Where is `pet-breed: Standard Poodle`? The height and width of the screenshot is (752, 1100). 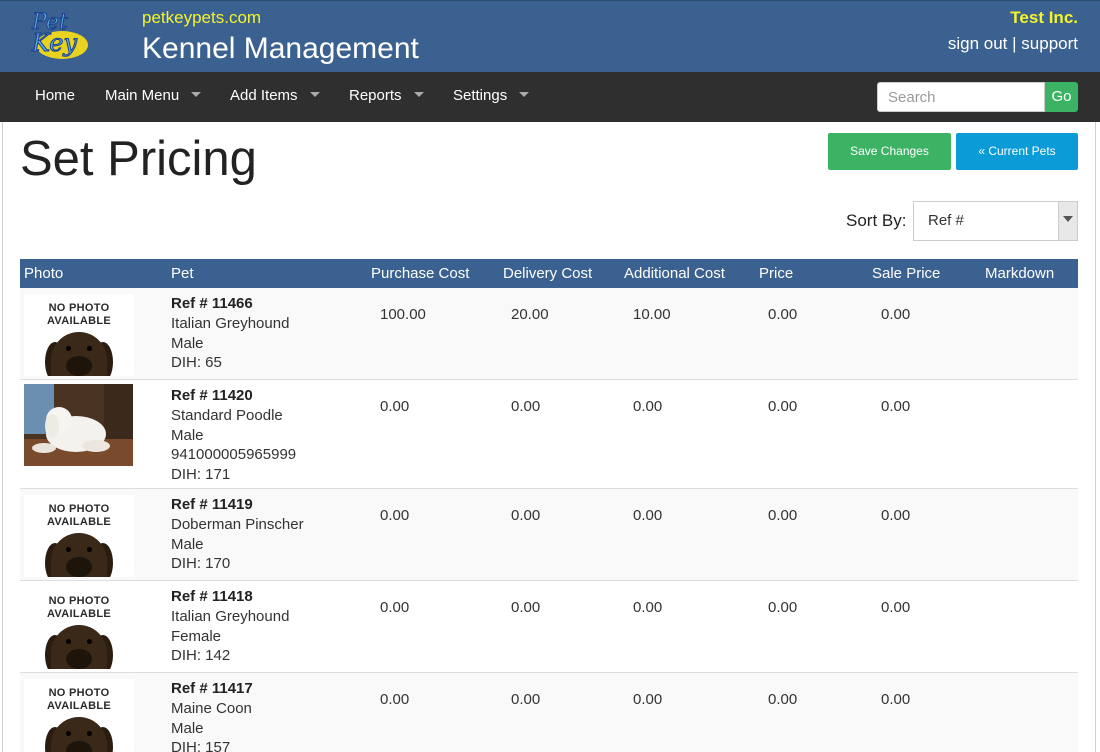 pet-breed: Standard Poodle is located at coordinates (227, 415).